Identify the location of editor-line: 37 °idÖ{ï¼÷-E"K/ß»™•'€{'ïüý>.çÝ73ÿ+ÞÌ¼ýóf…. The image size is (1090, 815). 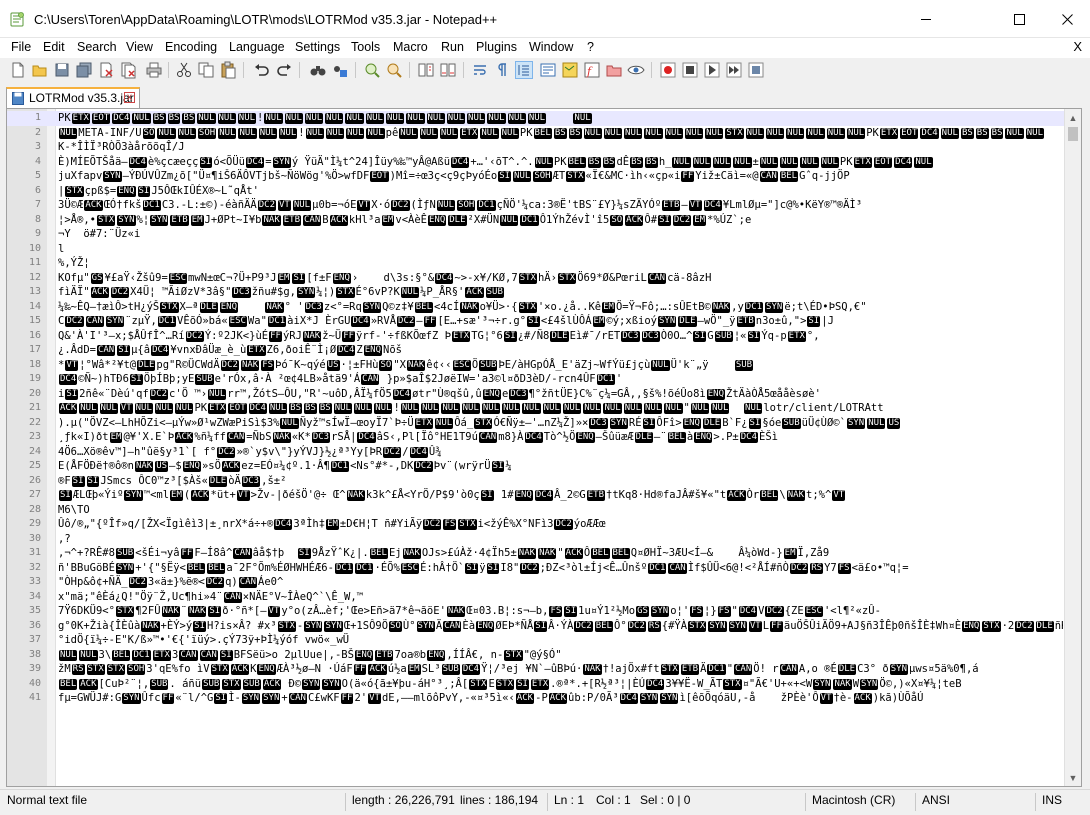
(537, 640).